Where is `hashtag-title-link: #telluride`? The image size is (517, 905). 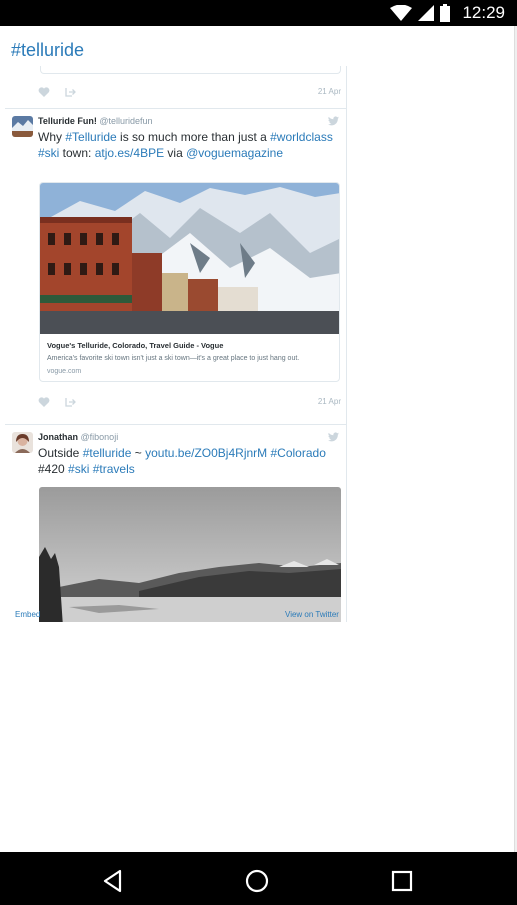
hashtag-title-link: #telluride is located at coordinates (47, 50).